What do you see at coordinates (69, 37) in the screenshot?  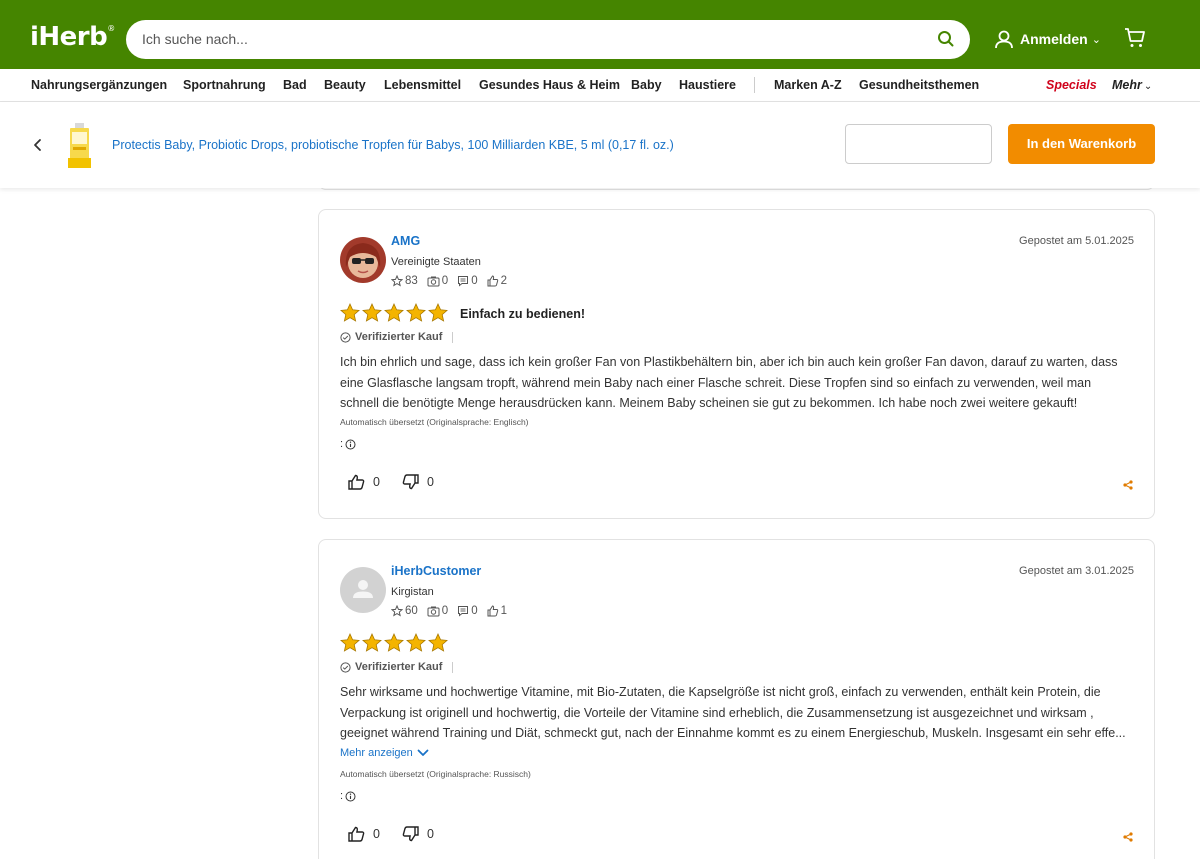 I see `logo-text: iHerb` at bounding box center [69, 37].